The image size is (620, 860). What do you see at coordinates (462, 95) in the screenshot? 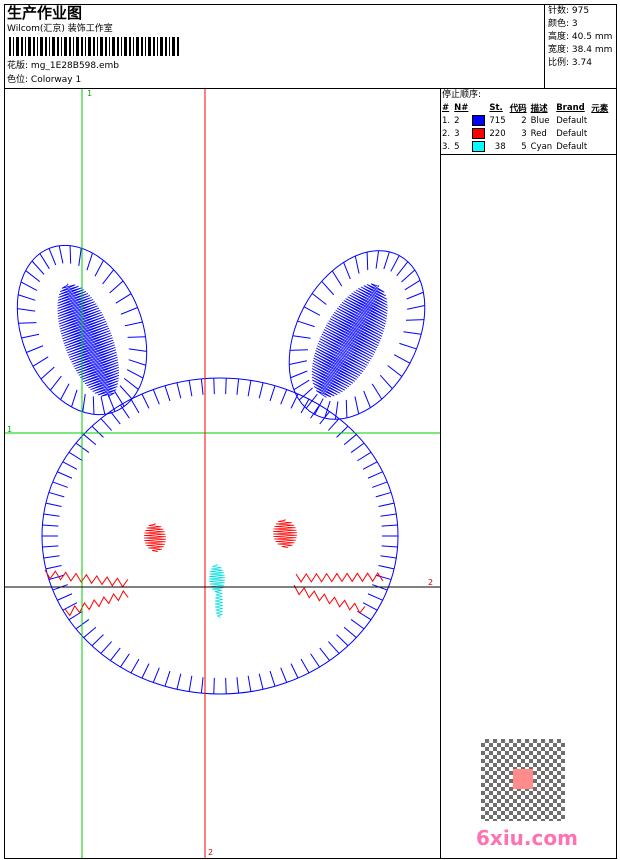
I see `stop-sequence-title: 停止顺序:` at bounding box center [462, 95].